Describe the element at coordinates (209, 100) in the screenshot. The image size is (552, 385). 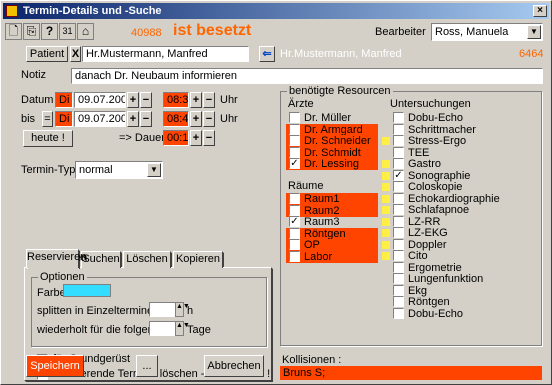
I see `datum-time-minus-button: −` at that location.